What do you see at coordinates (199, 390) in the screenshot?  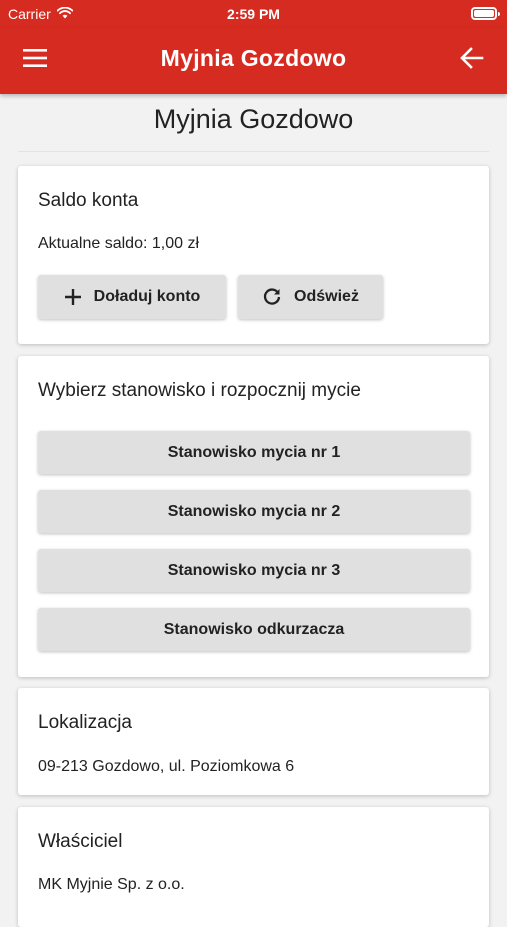 I see `stations-heading: Wybierz stanowisko i rozpocznij mycie` at bounding box center [199, 390].